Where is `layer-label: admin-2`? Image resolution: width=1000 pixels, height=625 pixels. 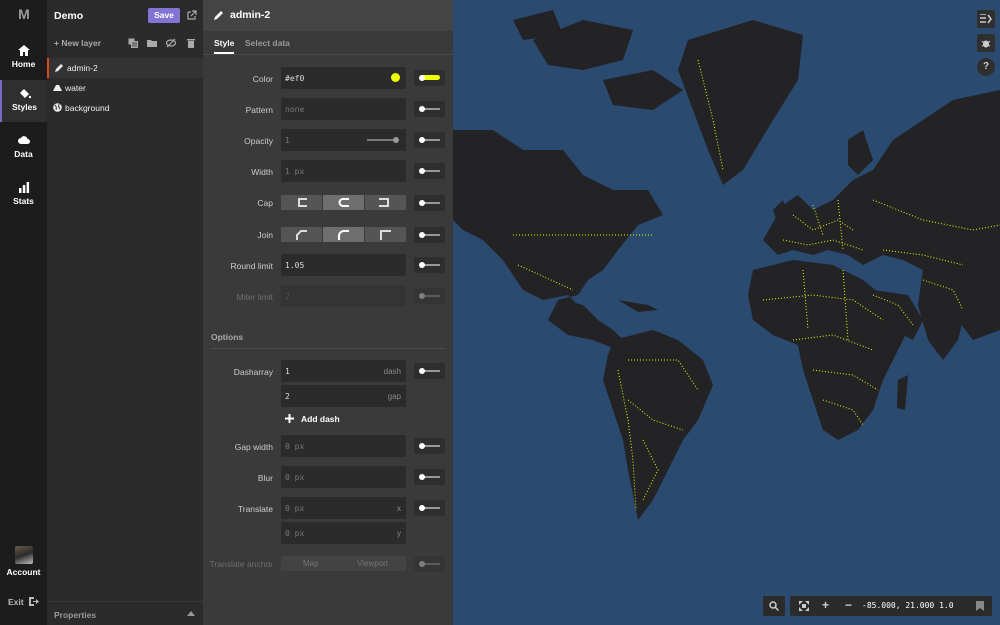
layer-label: admin-2 is located at coordinates (82, 68).